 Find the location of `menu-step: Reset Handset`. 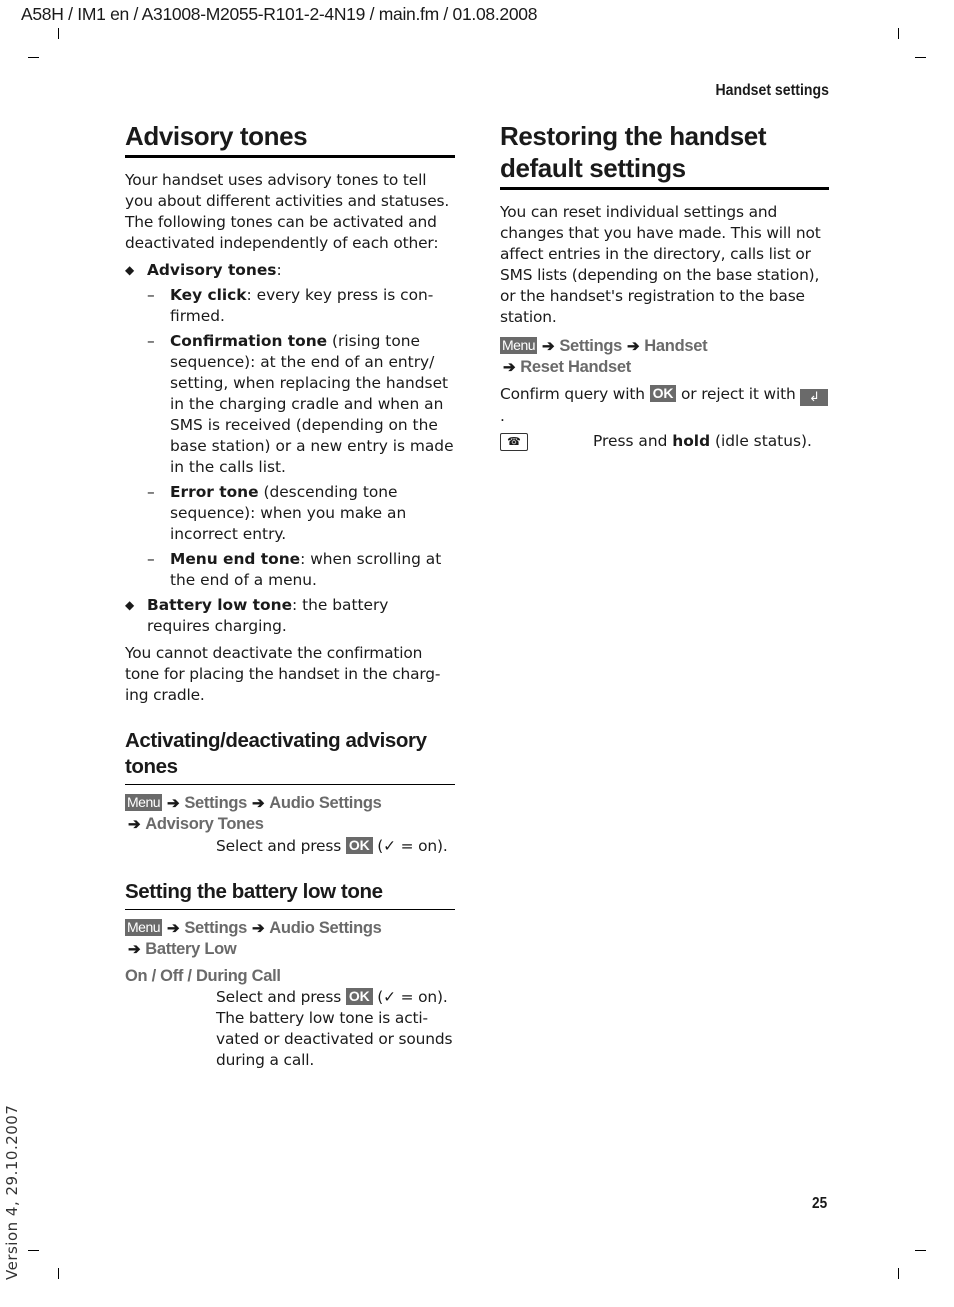

menu-step: Reset Handset is located at coordinates (576, 367).